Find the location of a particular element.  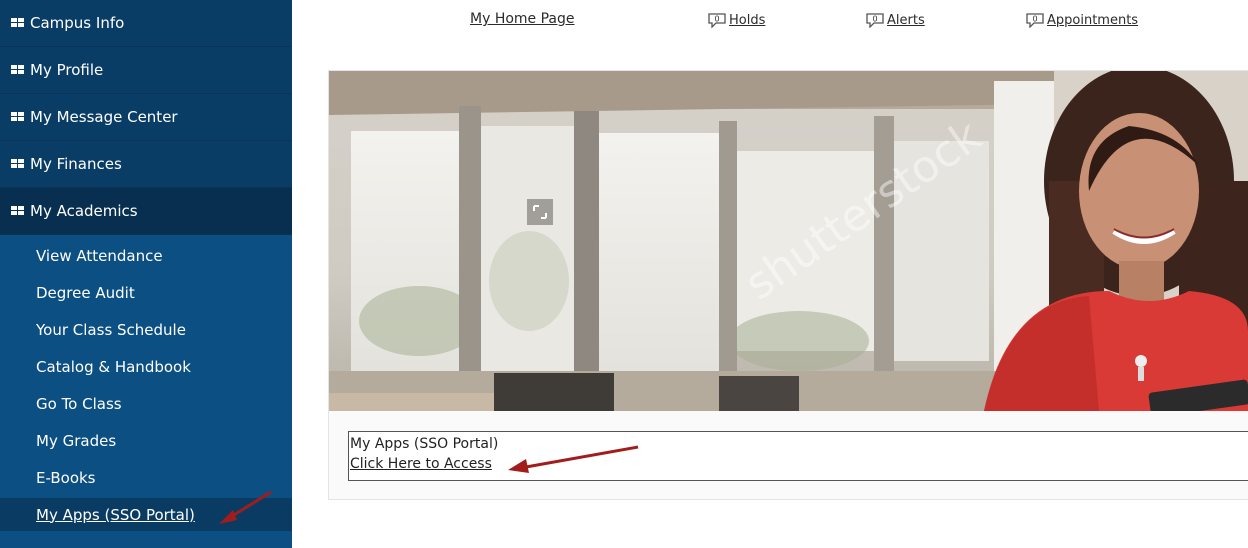

appointments-count: 0 is located at coordinates (1034, 19).